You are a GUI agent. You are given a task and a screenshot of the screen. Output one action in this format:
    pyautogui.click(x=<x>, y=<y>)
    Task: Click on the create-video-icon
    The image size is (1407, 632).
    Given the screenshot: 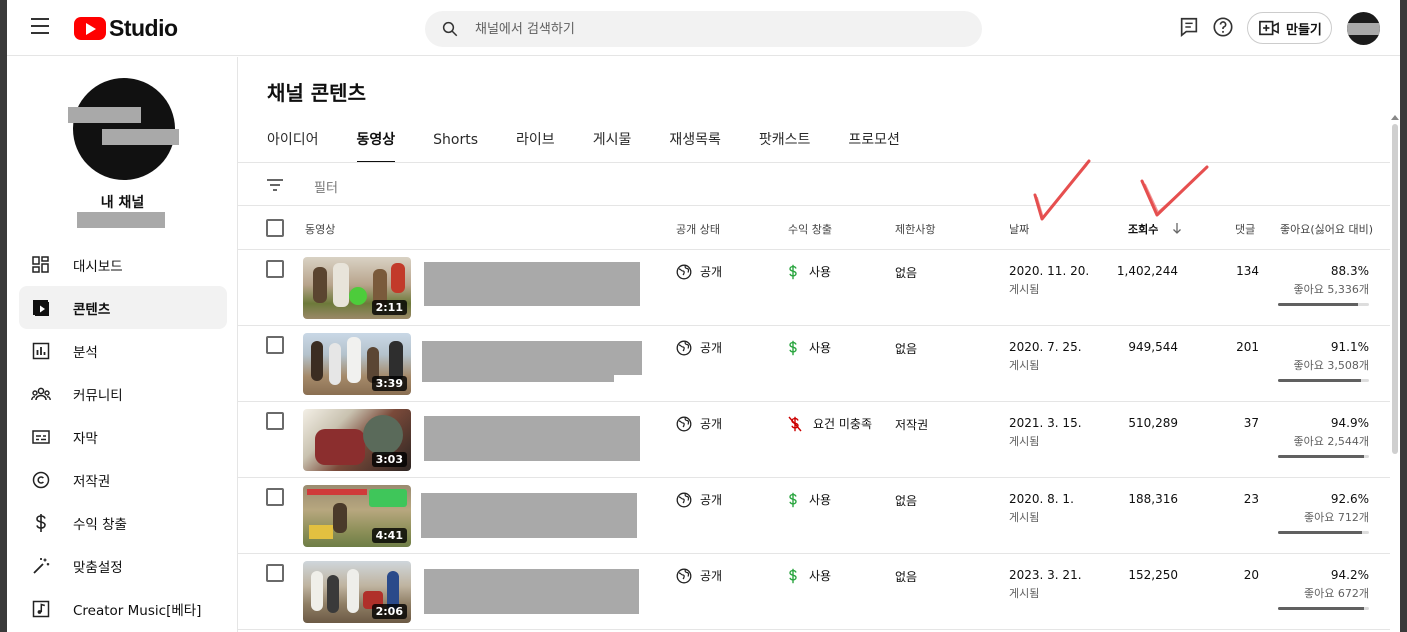 What is the action you would take?
    pyautogui.click(x=1269, y=28)
    